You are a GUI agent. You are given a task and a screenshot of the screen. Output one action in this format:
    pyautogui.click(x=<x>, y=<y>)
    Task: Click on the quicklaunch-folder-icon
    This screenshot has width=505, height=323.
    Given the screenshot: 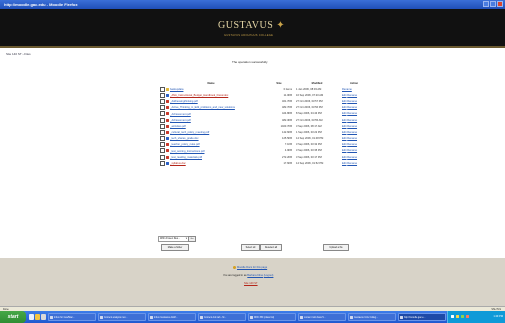 What is the action you would take?
    pyautogui.click(x=37, y=317)
    